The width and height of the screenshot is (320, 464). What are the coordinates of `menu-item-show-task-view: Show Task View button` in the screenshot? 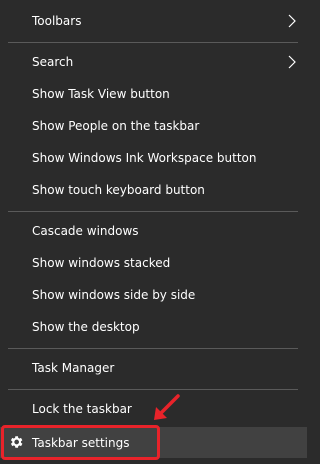 It's located at (153, 94).